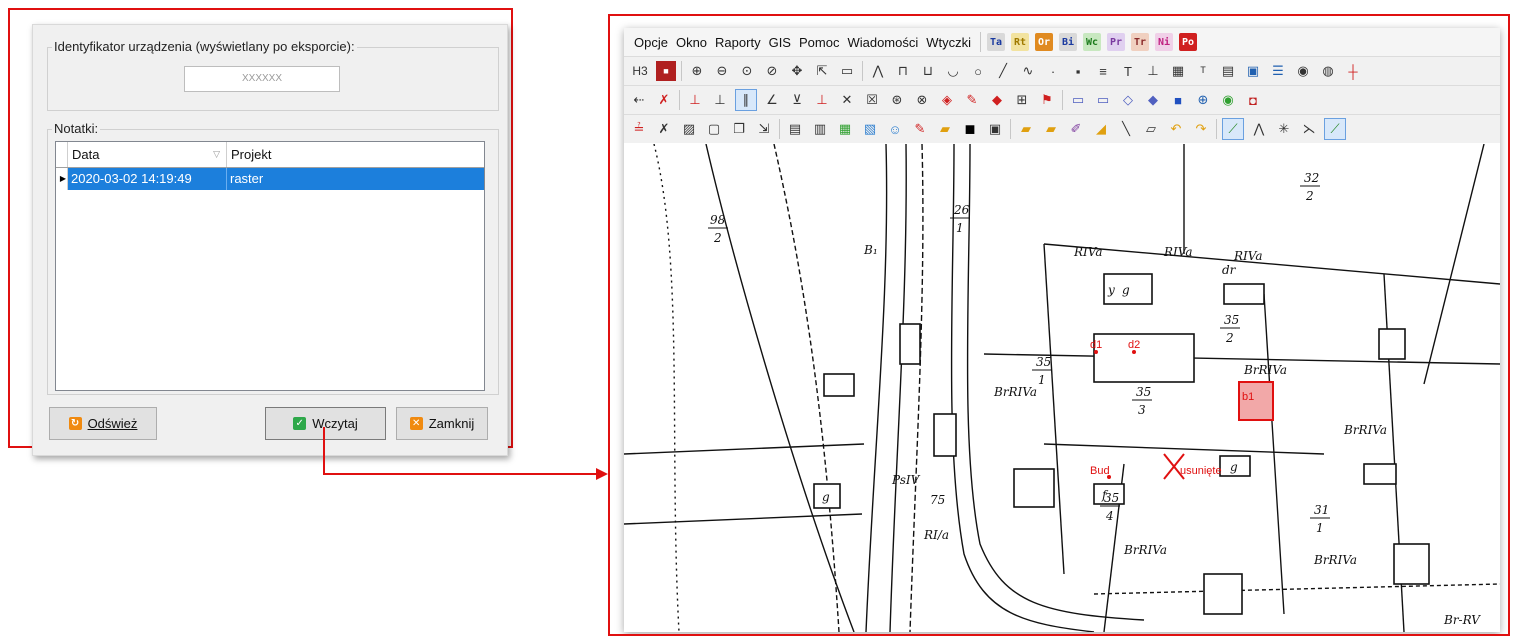 The height and width of the screenshot is (640, 1513). Describe the element at coordinates (920, 129) in the screenshot. I see `brush-icon: ✎` at that location.